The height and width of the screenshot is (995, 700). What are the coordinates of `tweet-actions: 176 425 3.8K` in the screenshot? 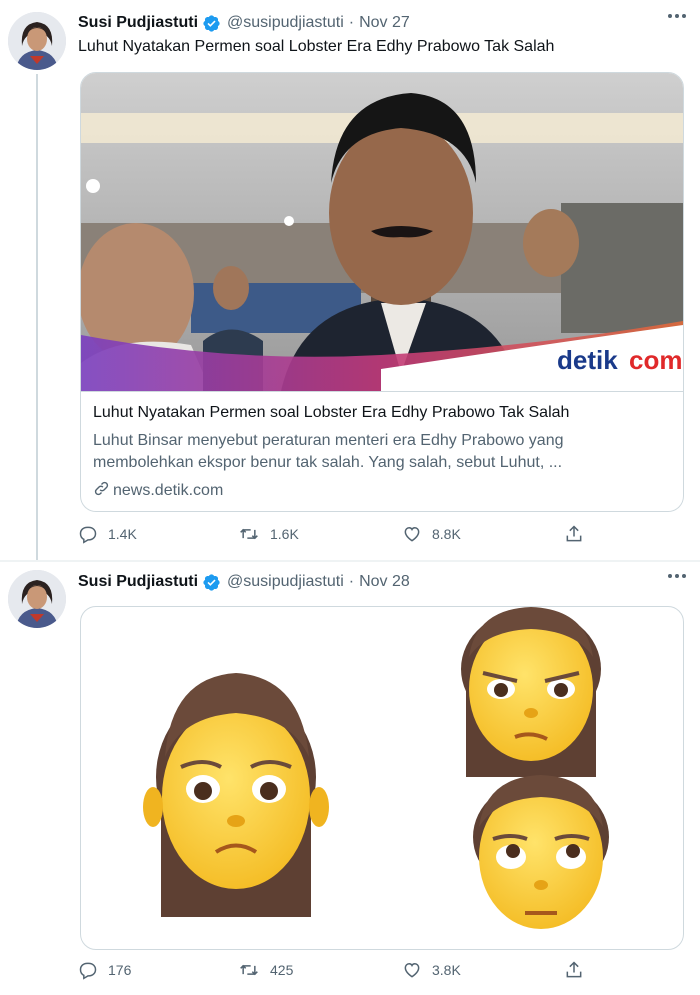 It's located at (338, 972).